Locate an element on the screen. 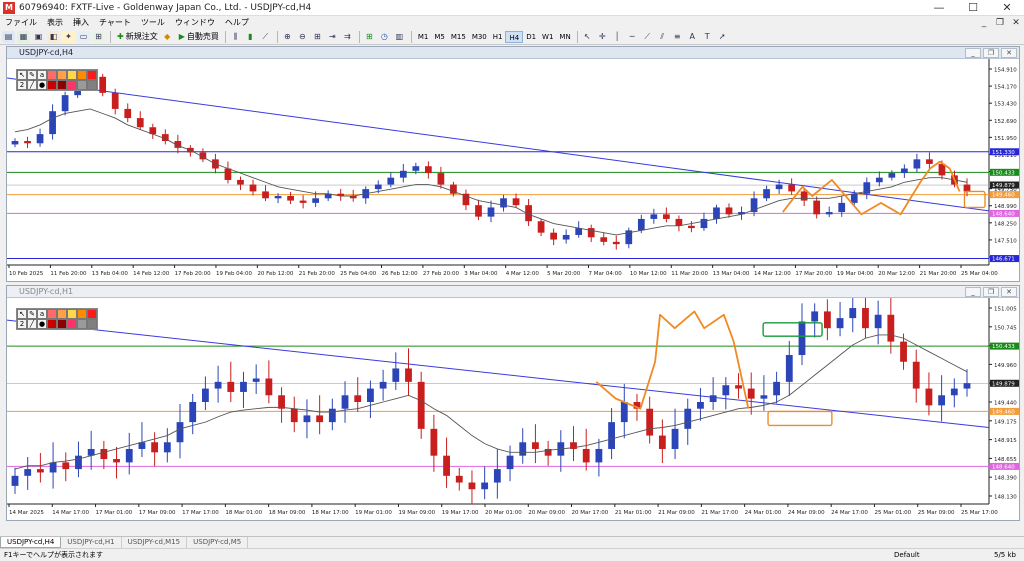  equidistant-channel-icon: ⫽ is located at coordinates (662, 37).